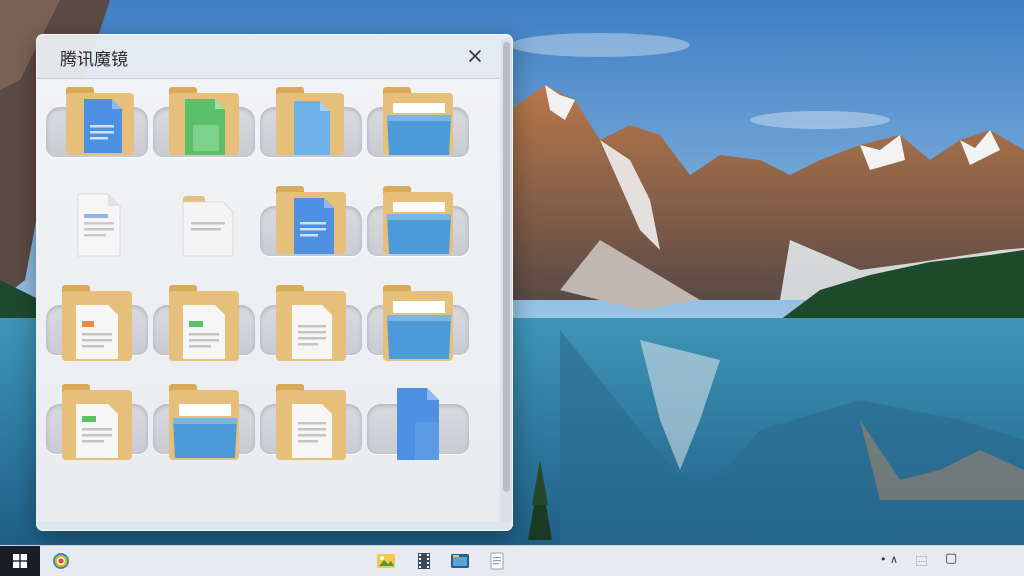  I want to click on folder-doc-lightblue-icon, so click(310, 121).